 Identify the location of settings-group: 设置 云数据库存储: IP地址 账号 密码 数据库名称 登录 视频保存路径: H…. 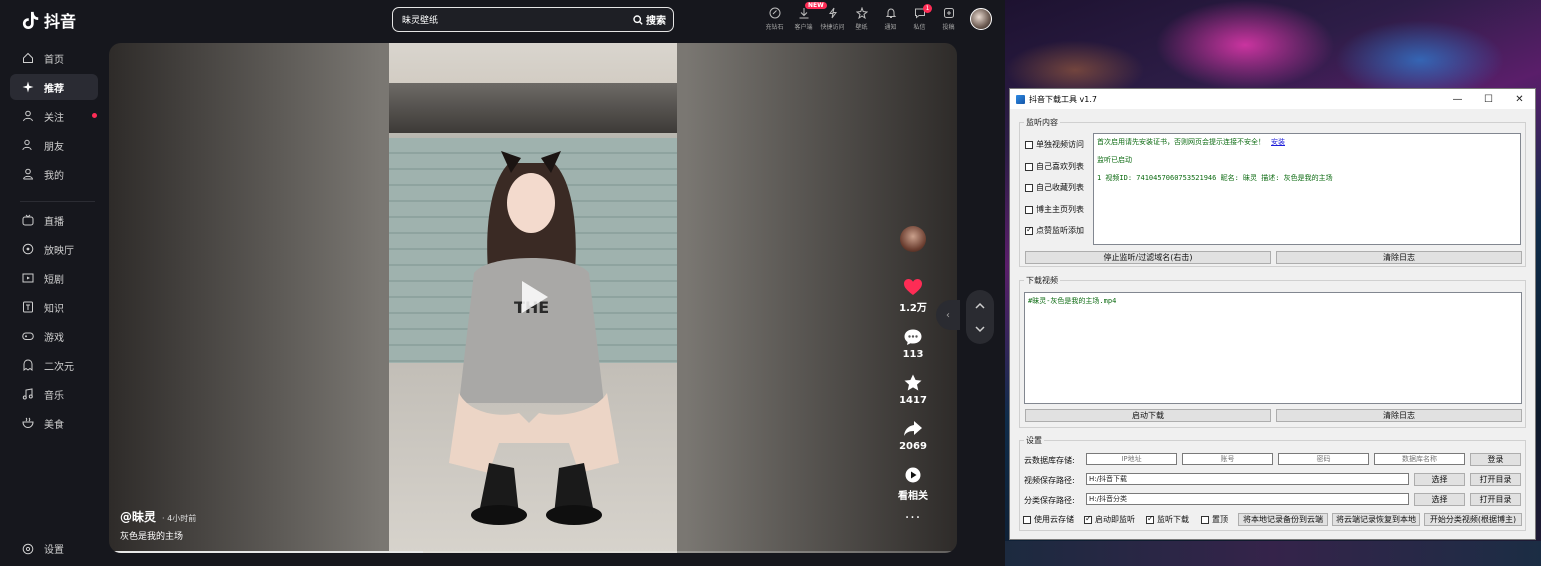
(1272, 483).